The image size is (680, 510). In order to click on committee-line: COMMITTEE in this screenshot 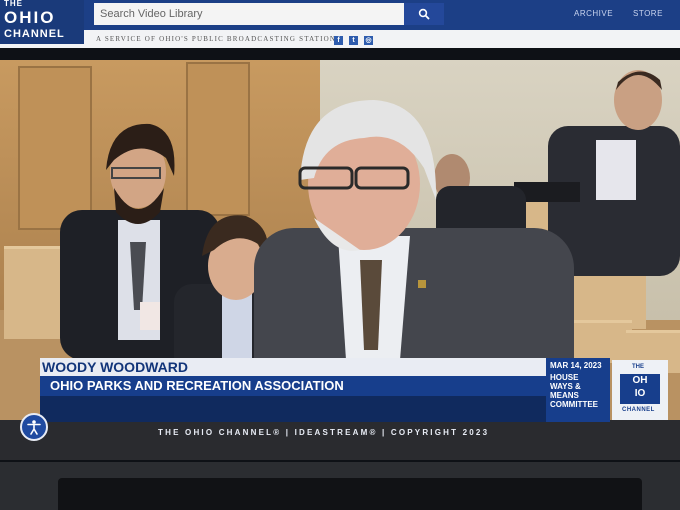, I will do `click(574, 404)`.